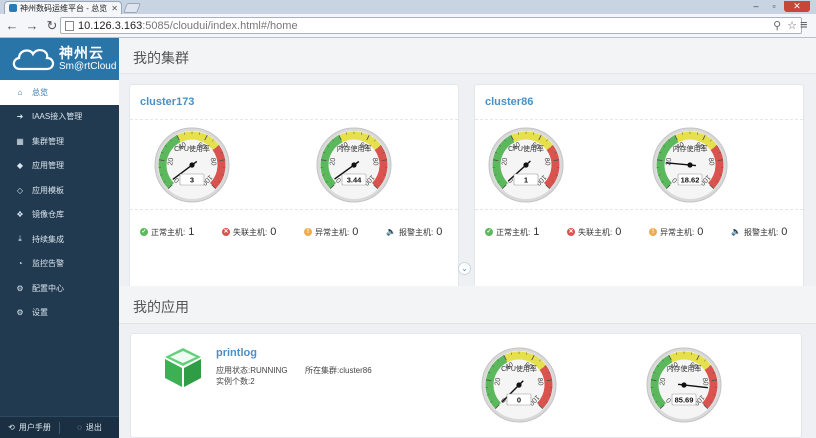 The image size is (816, 438). Describe the element at coordinates (52, 26) in the screenshot. I see `reload-button: ↻` at that location.